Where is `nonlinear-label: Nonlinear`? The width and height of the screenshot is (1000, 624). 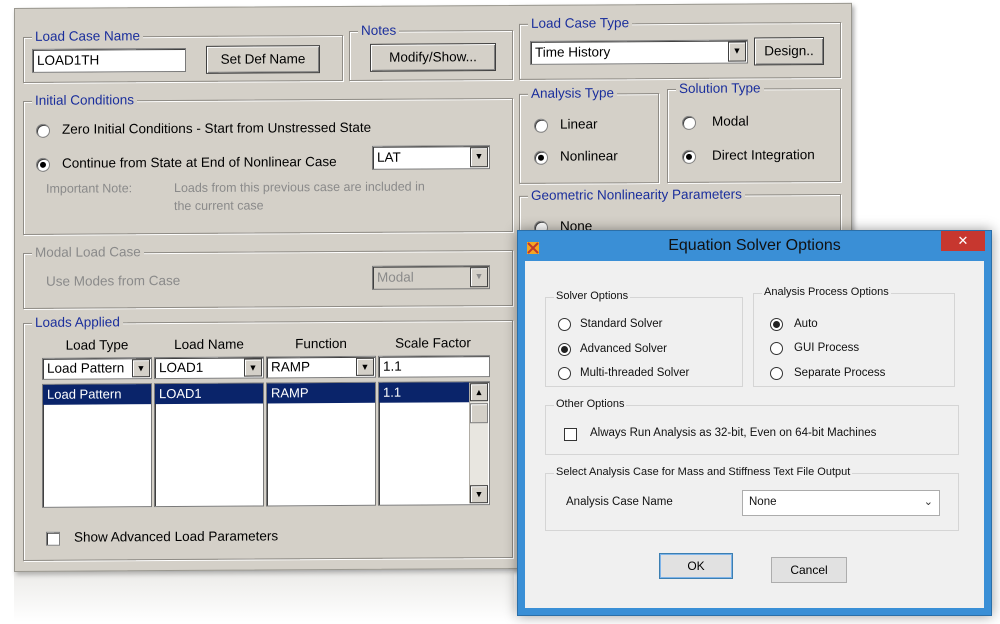
nonlinear-label: Nonlinear is located at coordinates (589, 156).